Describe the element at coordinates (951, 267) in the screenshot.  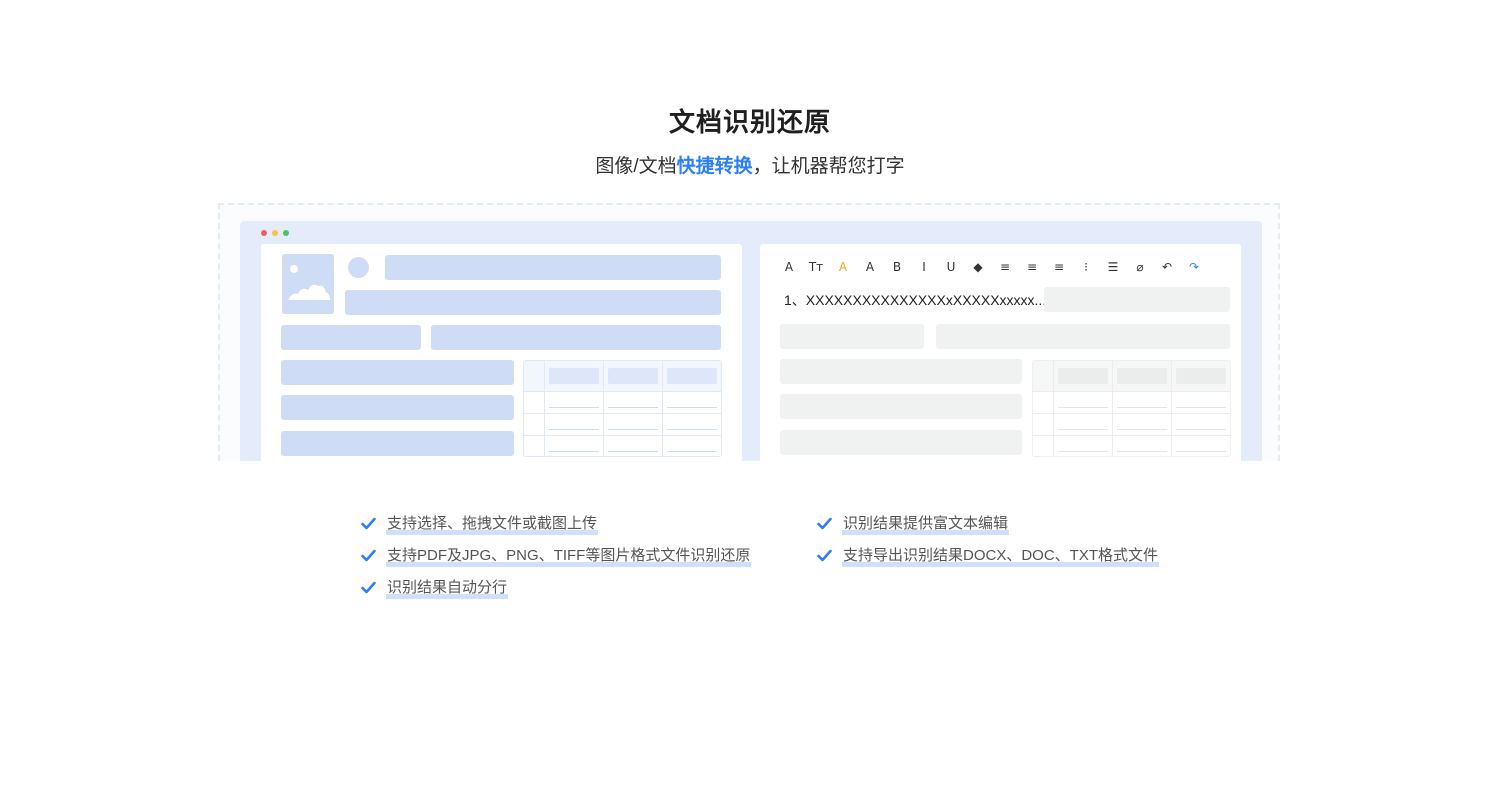
I see `underline-icon: U` at that location.